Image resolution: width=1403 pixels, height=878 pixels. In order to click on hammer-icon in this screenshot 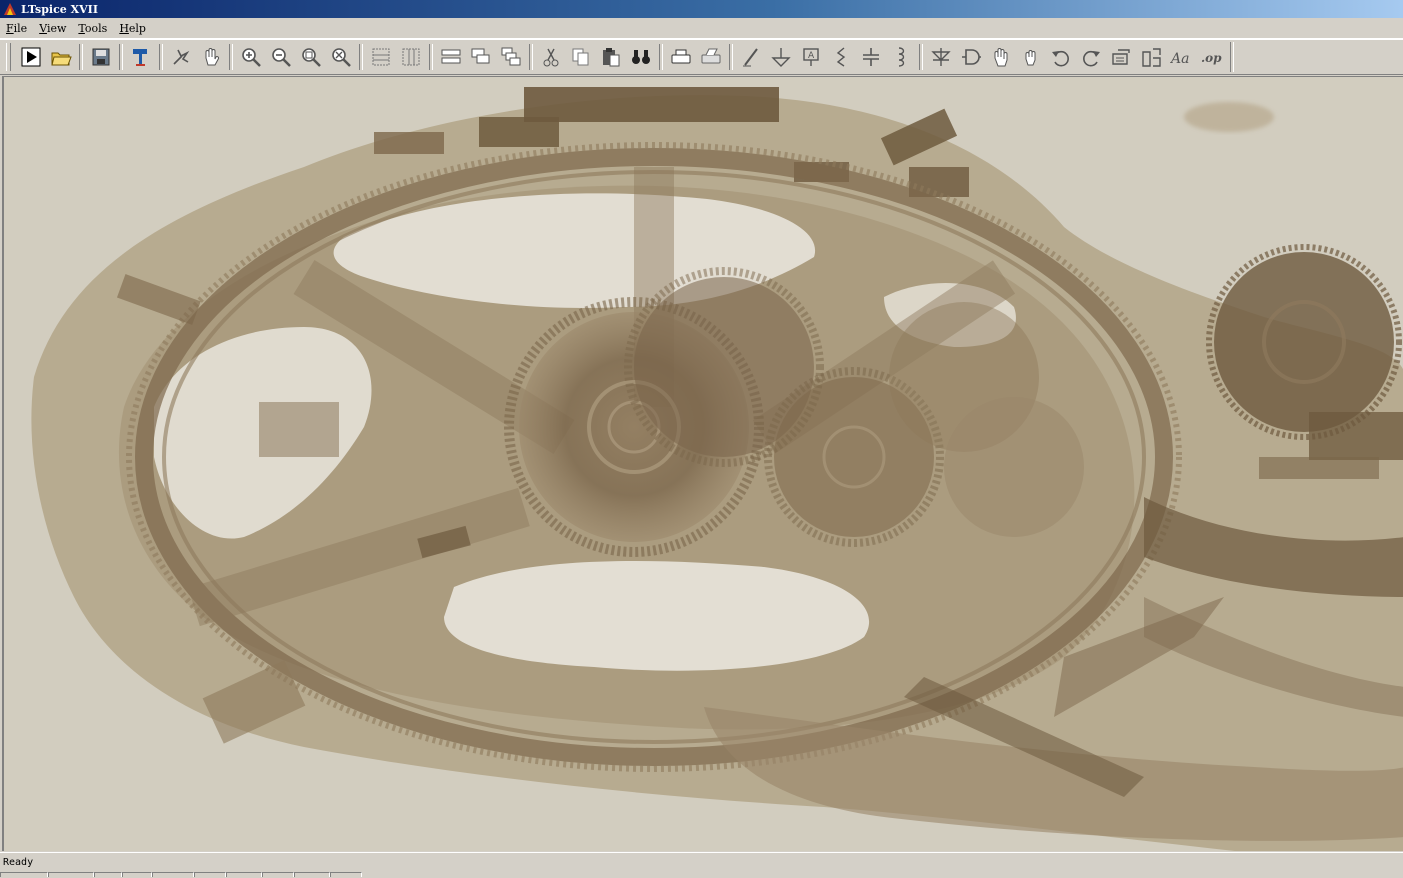, I will do `click(141, 57)`.